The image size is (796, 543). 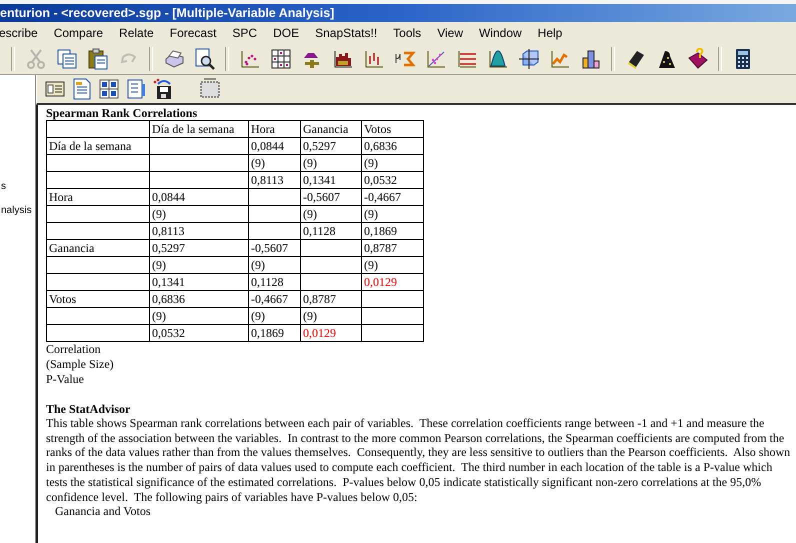 What do you see at coordinates (411, 33) in the screenshot?
I see `menu-item: Tools` at bounding box center [411, 33].